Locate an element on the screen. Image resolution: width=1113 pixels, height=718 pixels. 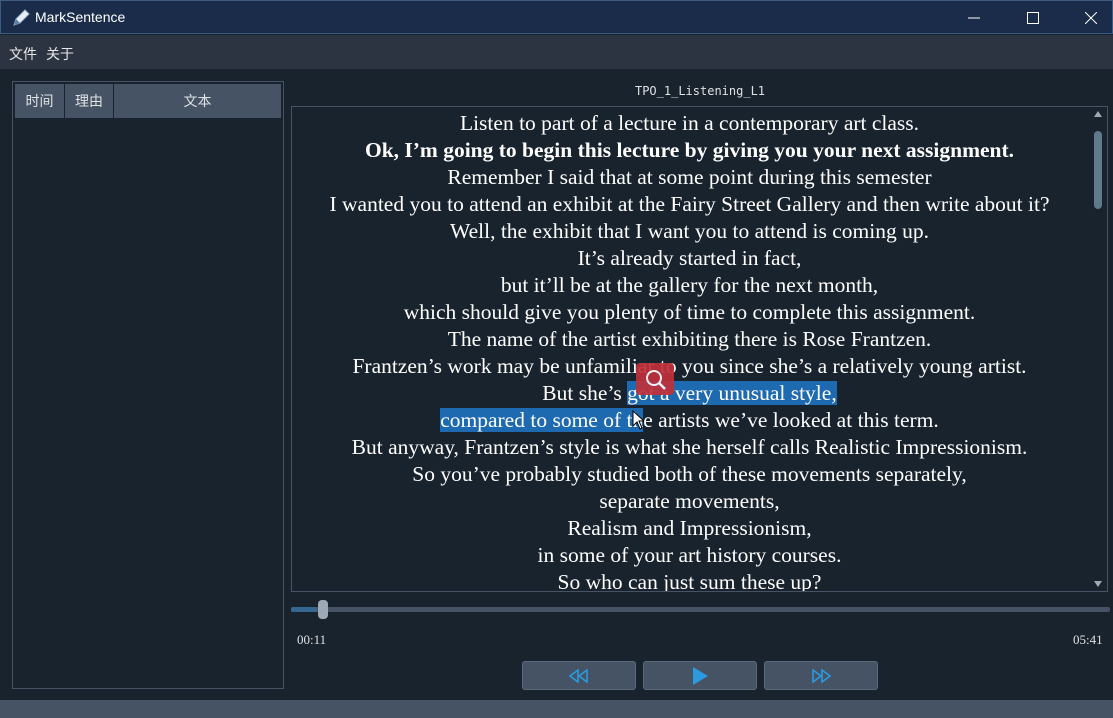
selected-text: compared to some of th is located at coordinates (542, 420).